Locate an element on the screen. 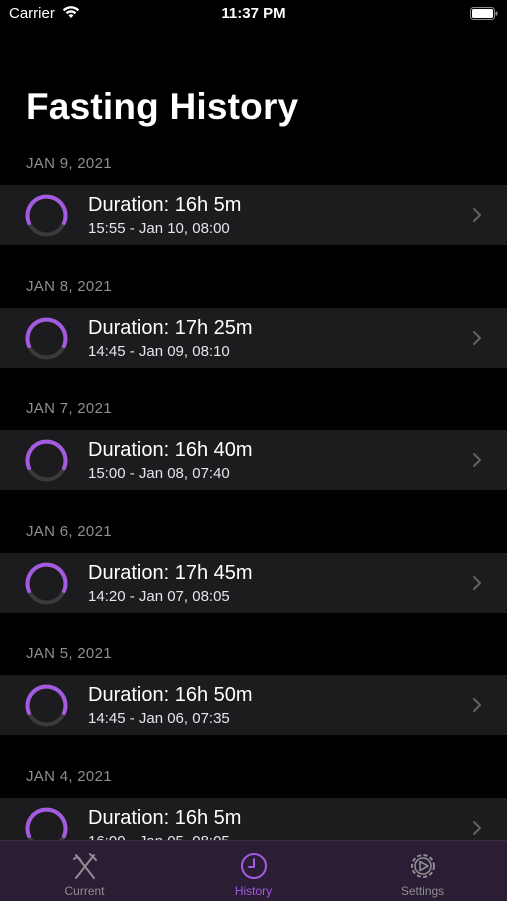 Image resolution: width=507 pixels, height=901 pixels. status-bar: Carrier 11:37 PM is located at coordinates (253, 15).